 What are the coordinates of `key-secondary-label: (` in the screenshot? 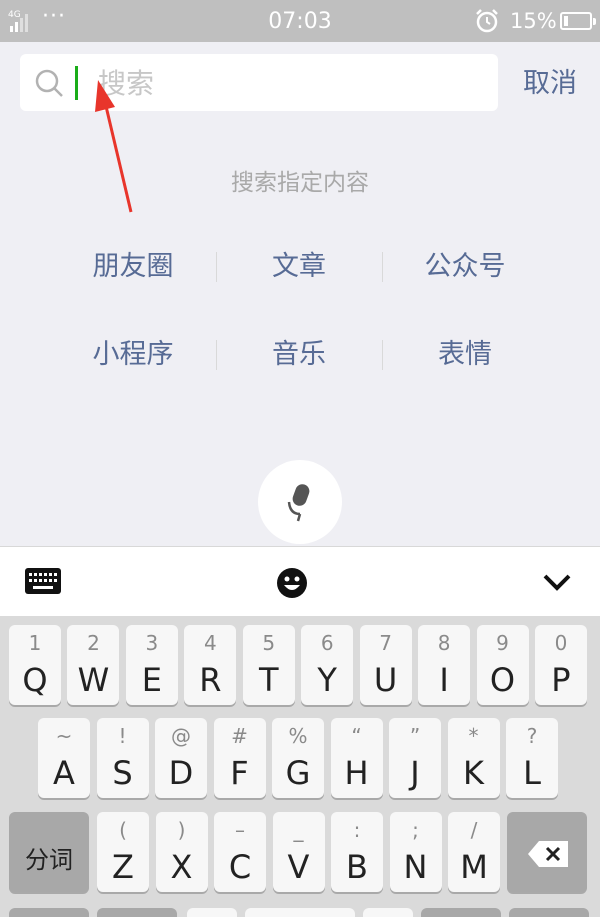 It's located at (123, 830).